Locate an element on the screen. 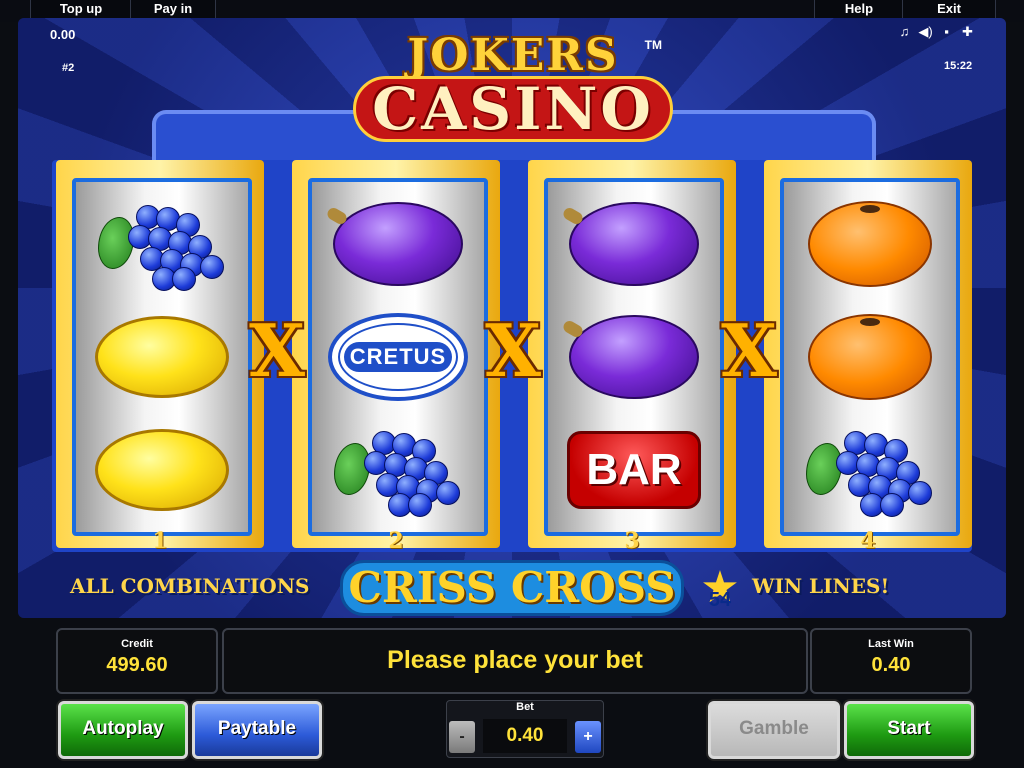  last-win-value: 0.40 is located at coordinates (891, 665).